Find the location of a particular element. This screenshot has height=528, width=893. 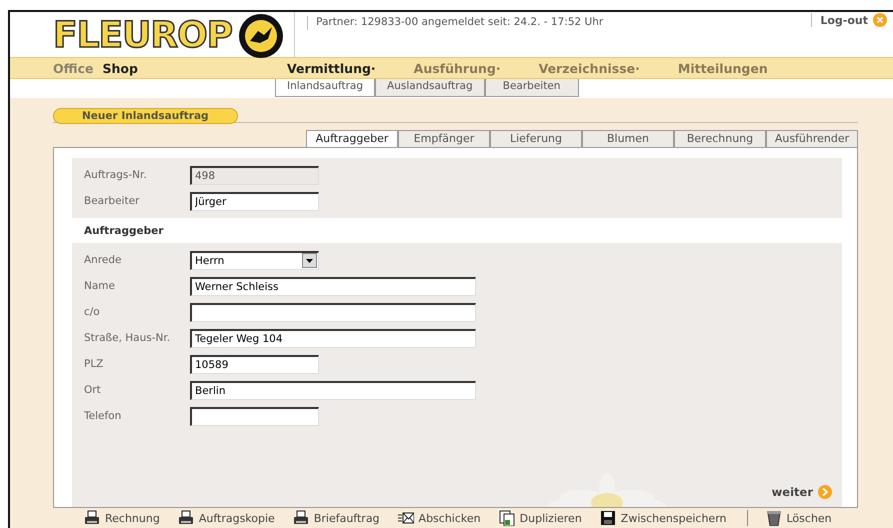

tab: Lieferung is located at coordinates (536, 138).